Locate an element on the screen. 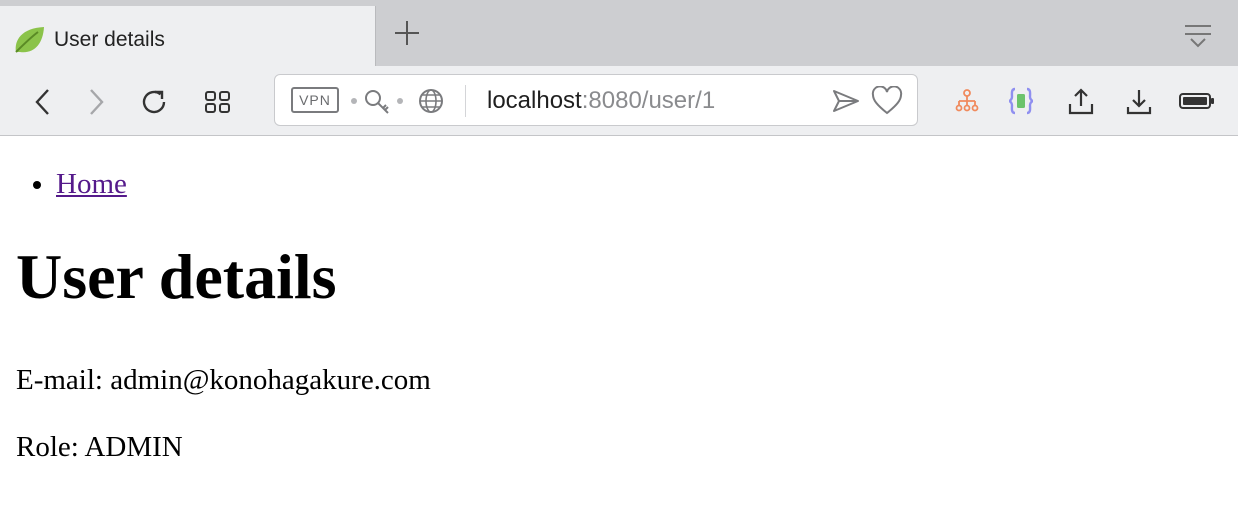 This screenshot has height=522, width=1238. url-path: :8080/user/1 is located at coordinates (648, 100).